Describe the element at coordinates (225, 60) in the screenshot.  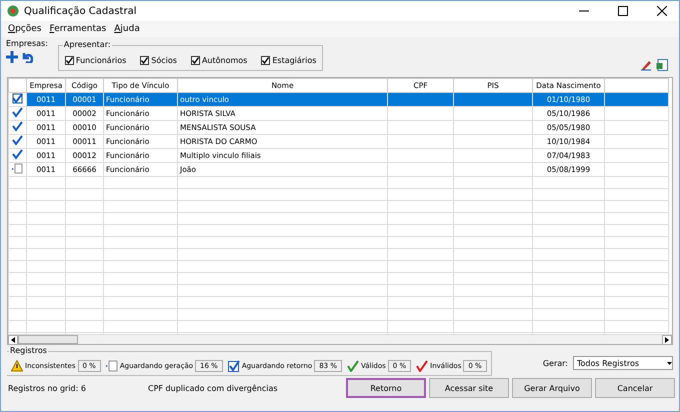
I see `checkbox-label: Autônomos` at that location.